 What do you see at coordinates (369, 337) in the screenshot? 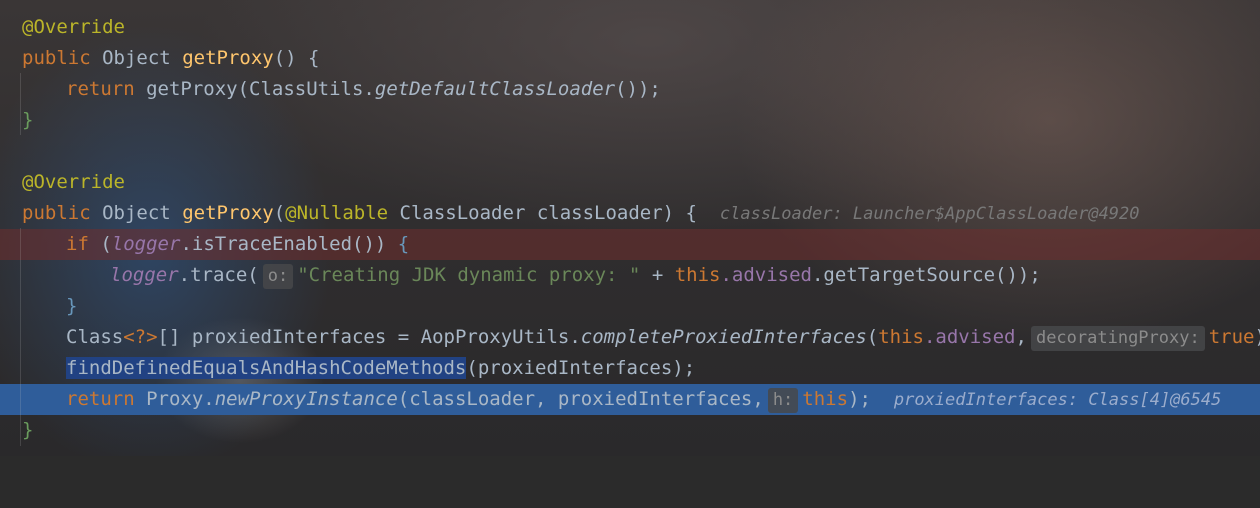
I see `code-text: [] proxiedInterfaces = AopProxyUtils.` at bounding box center [369, 337].